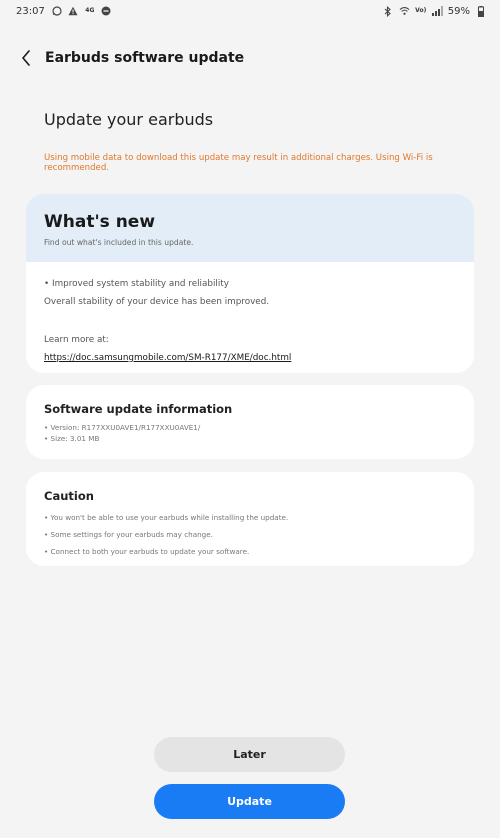 The image size is (500, 838). I want to click on whatsapp-icon, so click(57, 11).